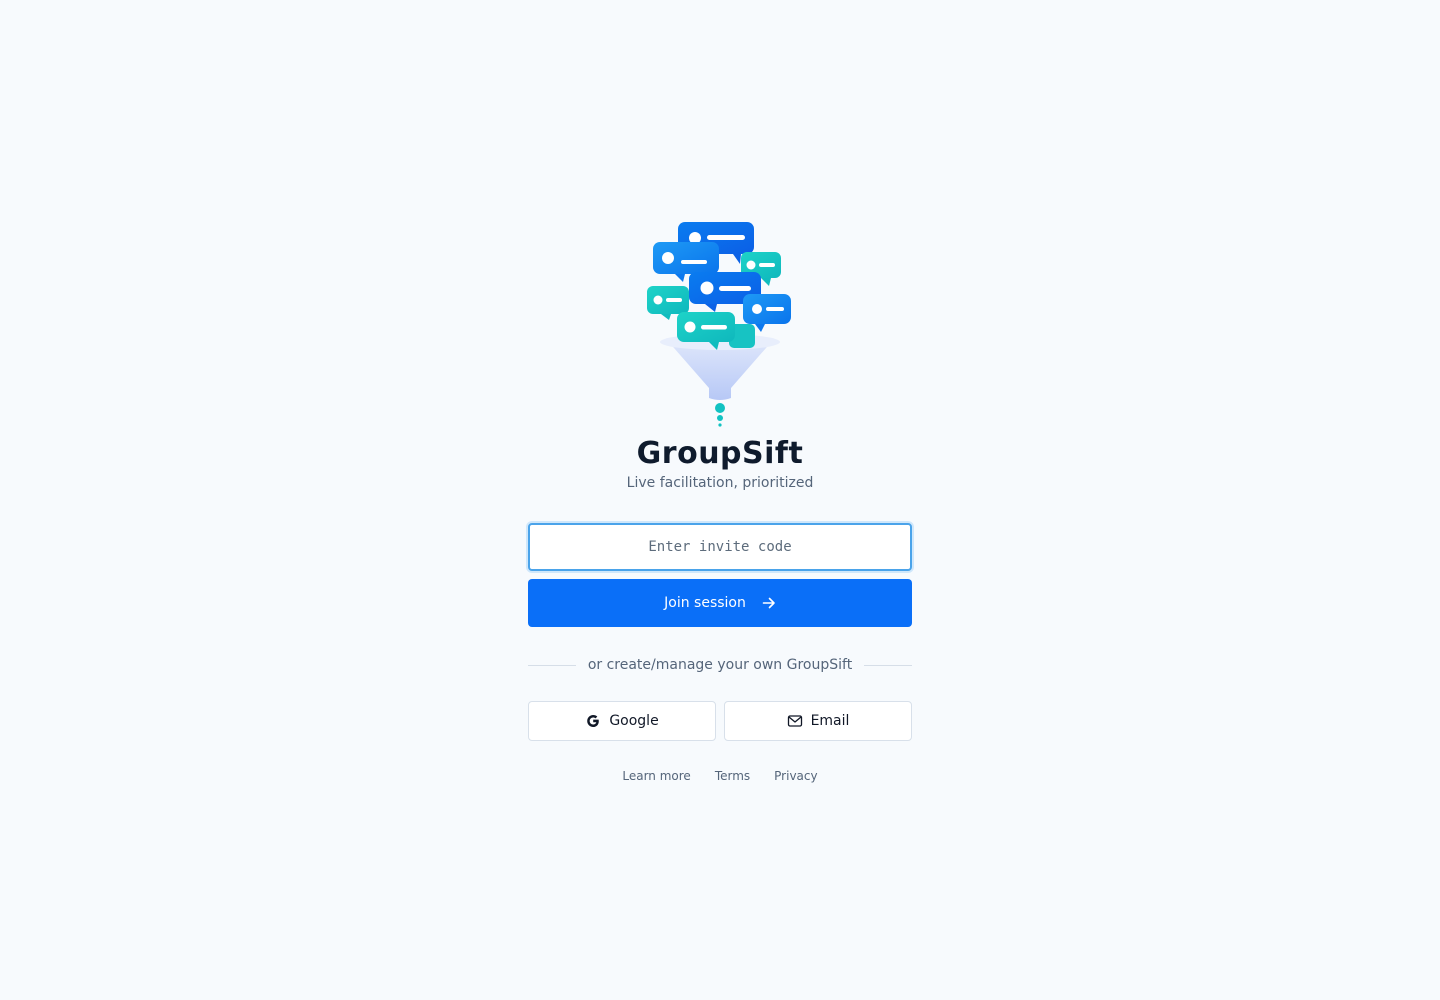  What do you see at coordinates (720, 547) in the screenshot?
I see `invite-code-input` at bounding box center [720, 547].